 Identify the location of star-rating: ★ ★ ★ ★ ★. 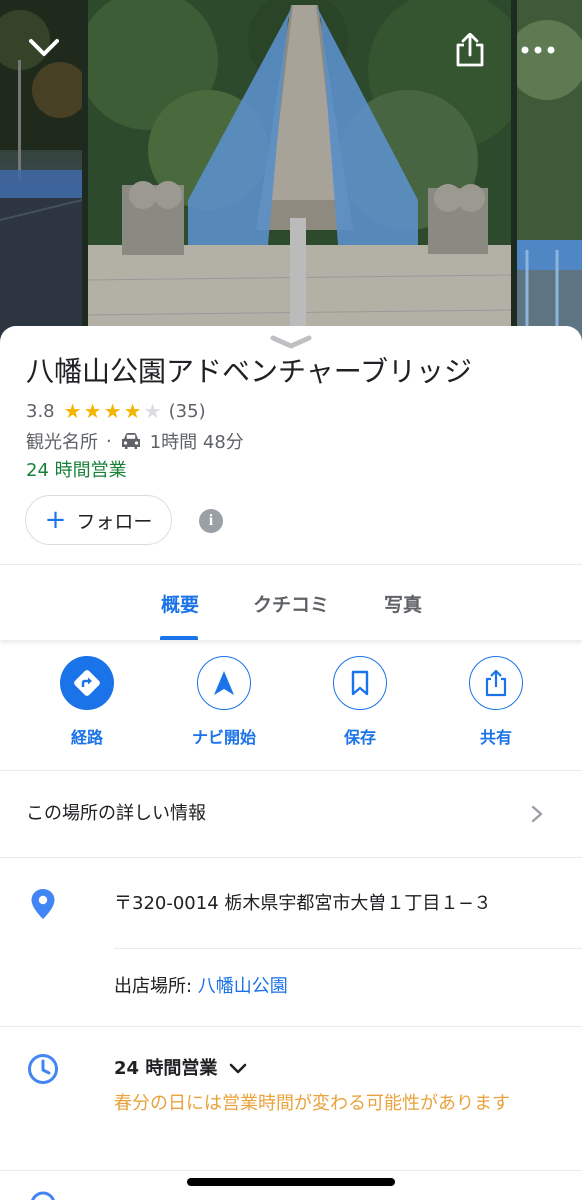
(113, 411).